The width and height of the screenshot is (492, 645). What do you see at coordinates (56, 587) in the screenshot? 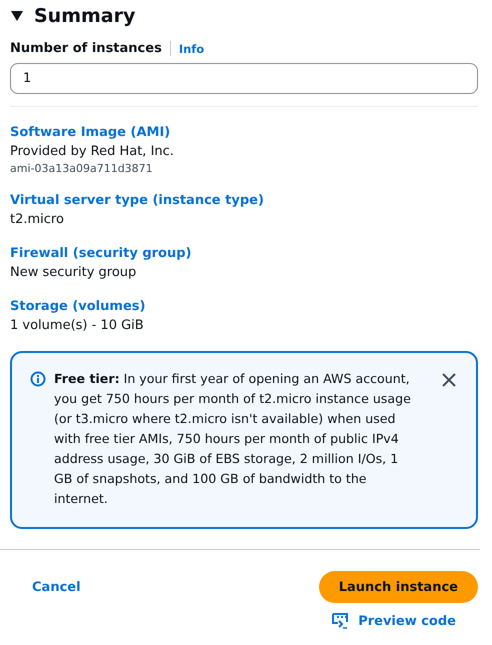
I see `cancel-link: Cancel` at bounding box center [56, 587].